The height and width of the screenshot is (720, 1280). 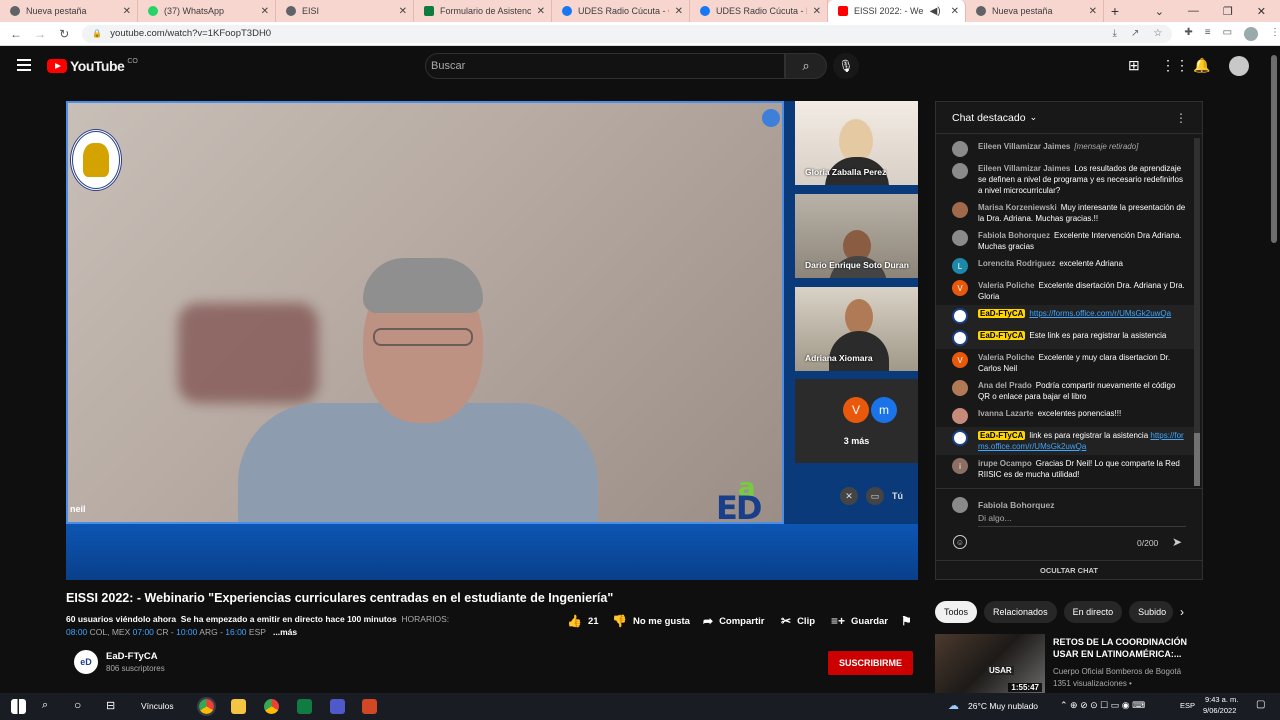 I want to click on excel-icon, so click(x=304, y=706).